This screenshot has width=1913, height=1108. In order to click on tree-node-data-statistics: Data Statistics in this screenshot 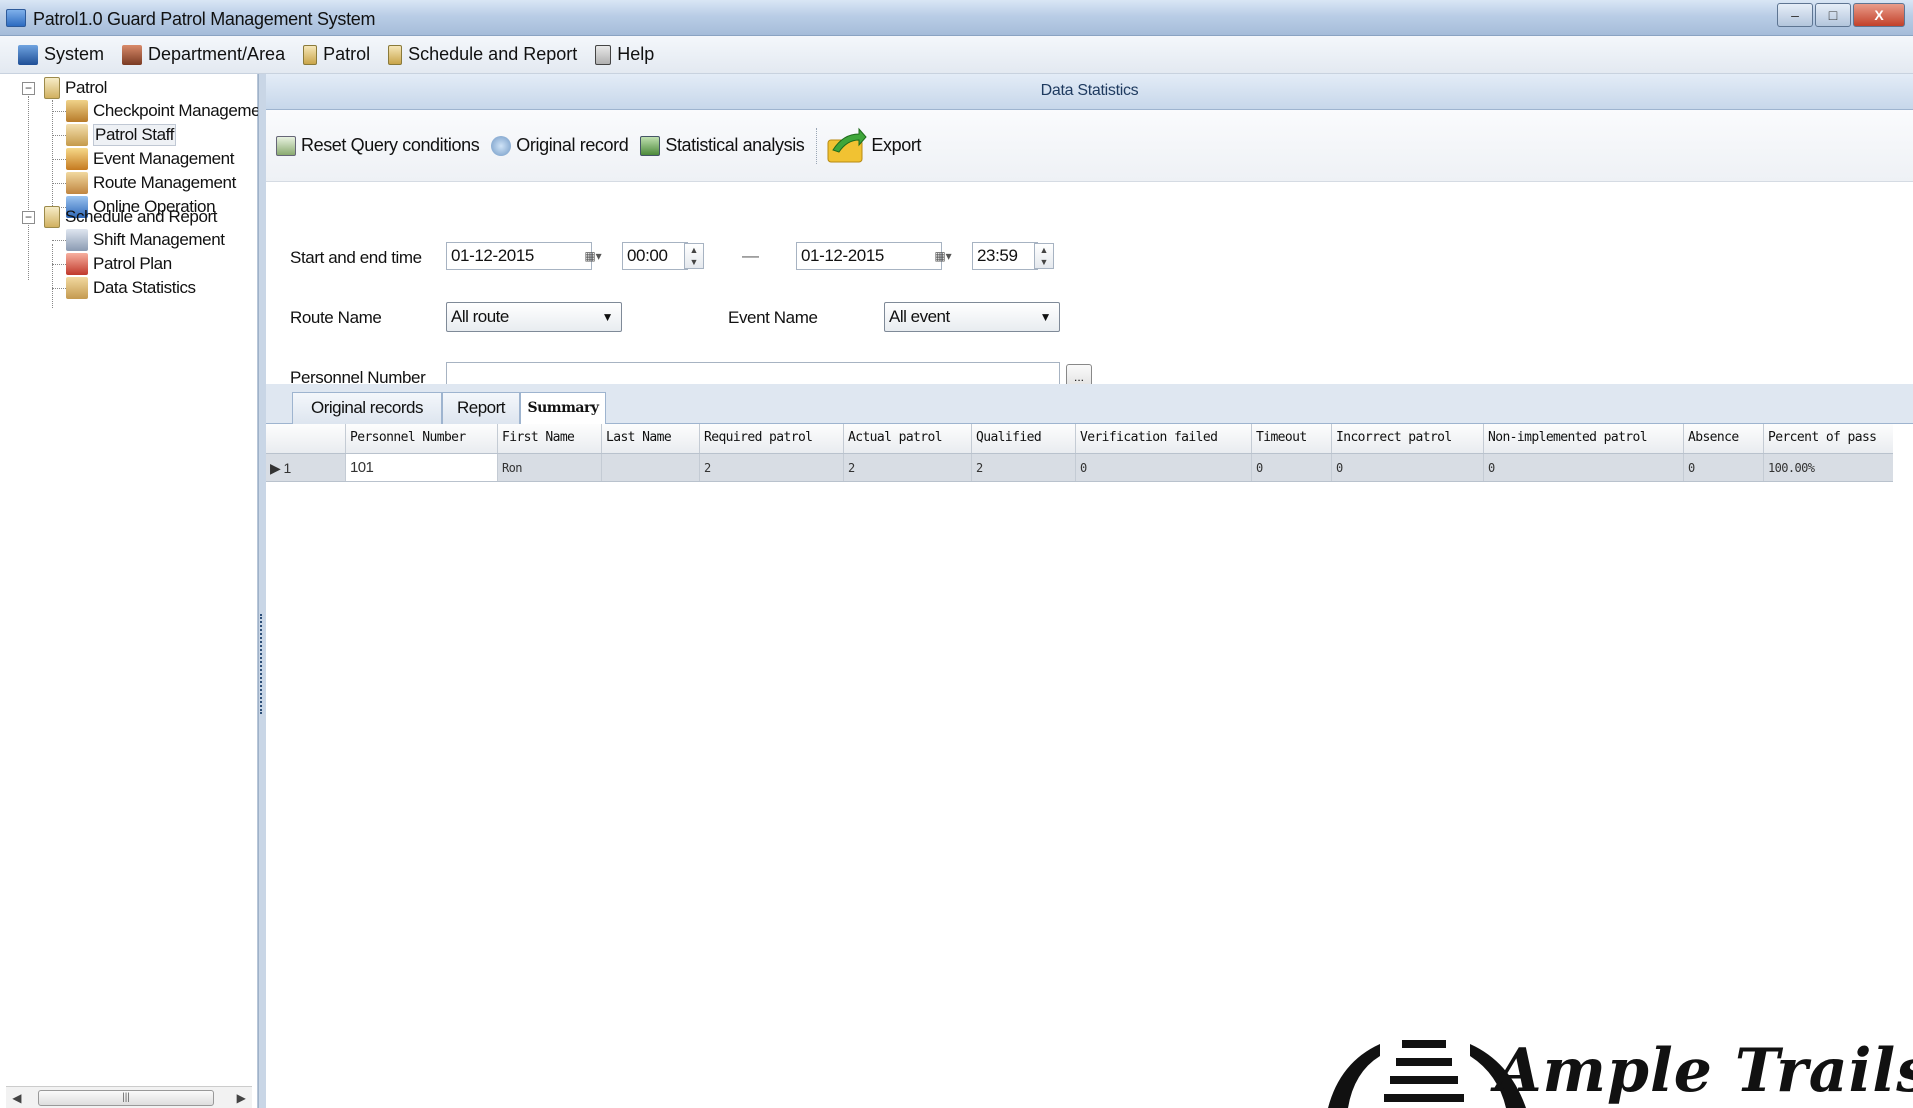, I will do `click(131, 288)`.